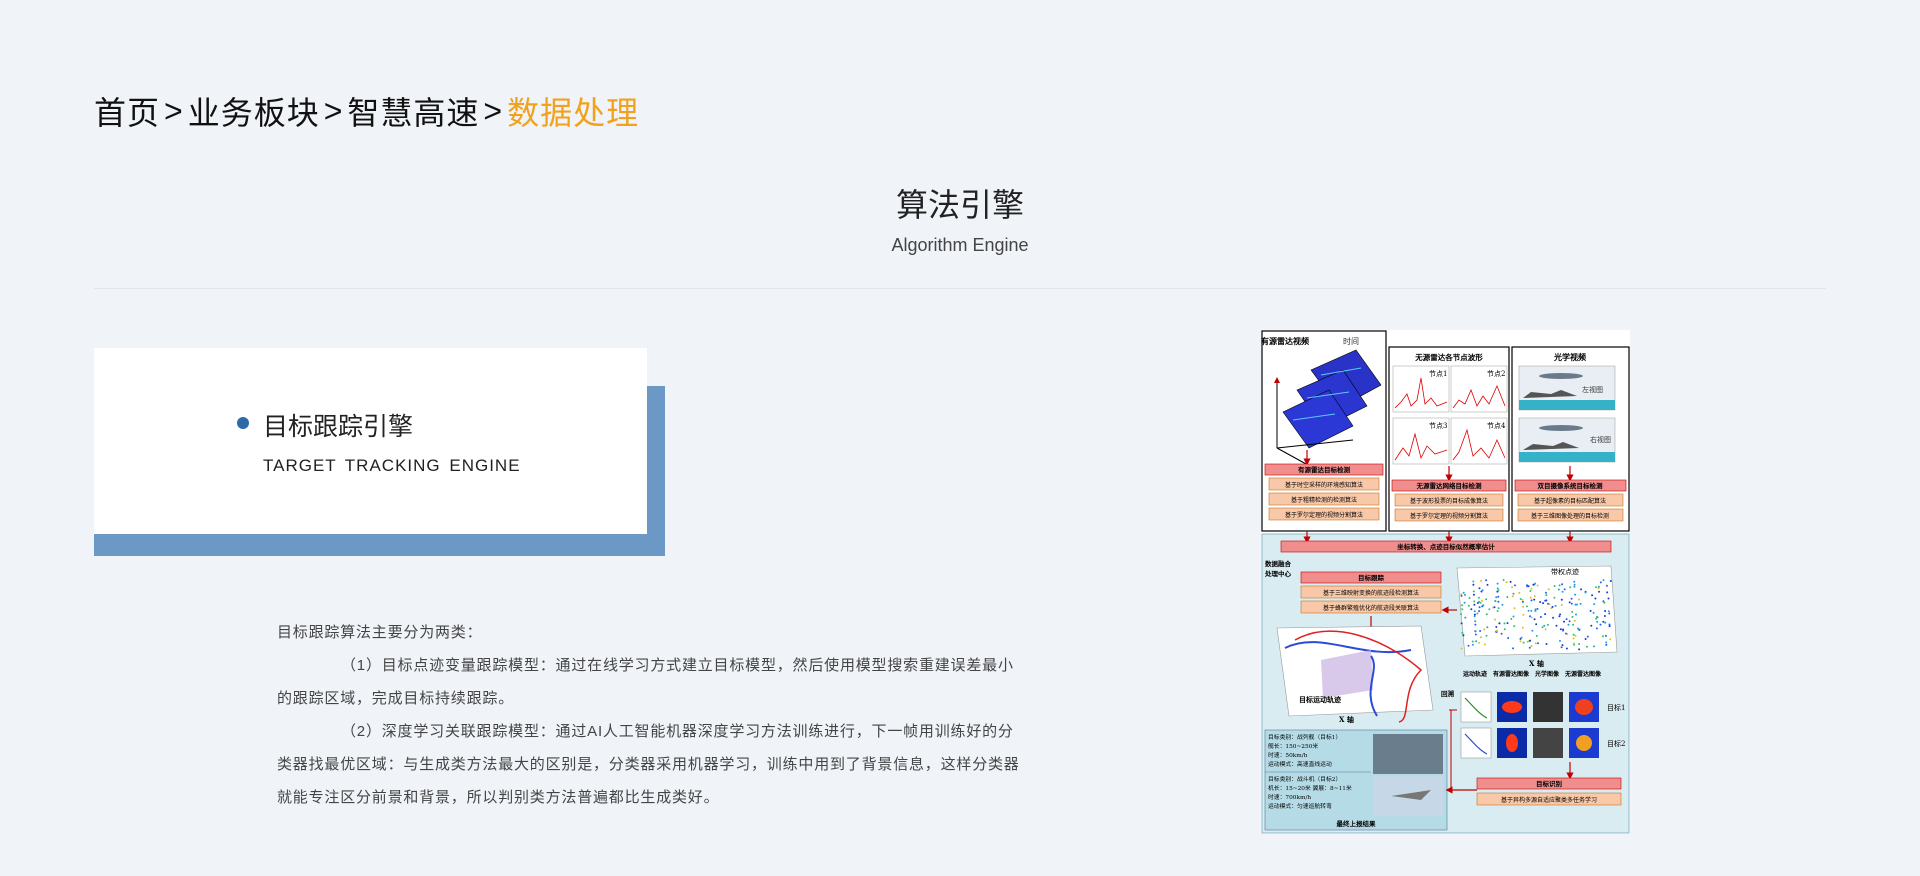 This screenshot has width=1920, height=876. Describe the element at coordinates (1310, 788) in the screenshot. I see `info2-line2: 机长：15~20米 翼展：8~11米` at that location.